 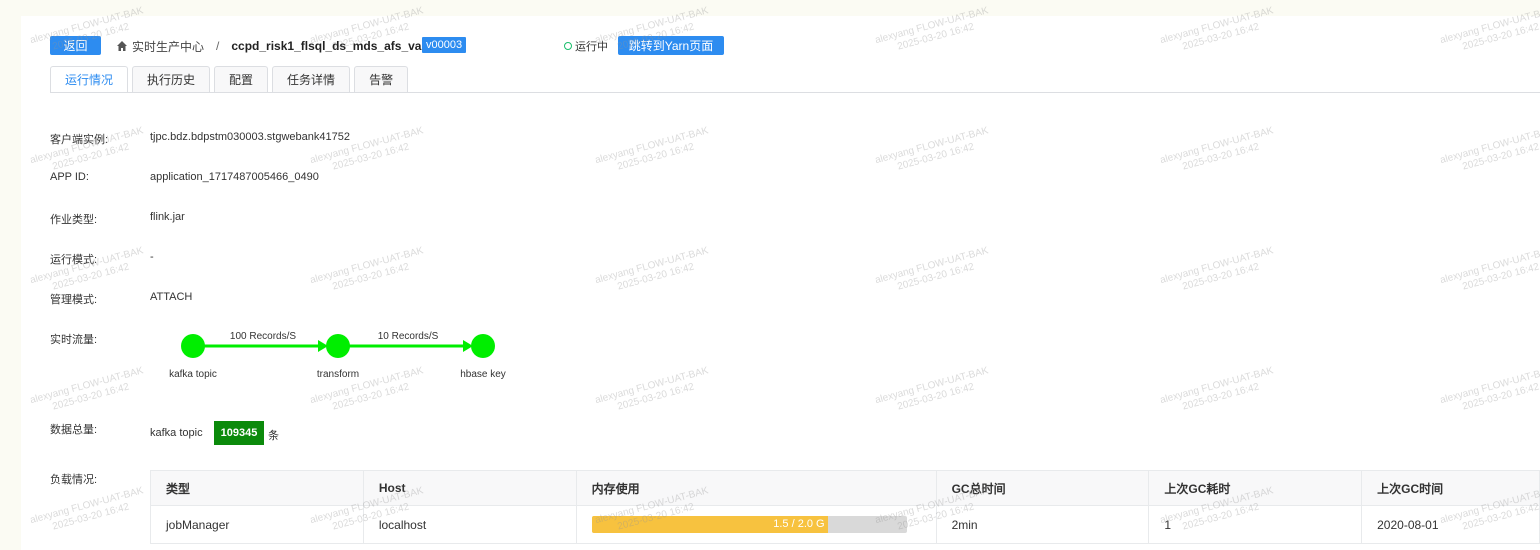 I want to click on total-label: 数据总量:, so click(x=74, y=430).